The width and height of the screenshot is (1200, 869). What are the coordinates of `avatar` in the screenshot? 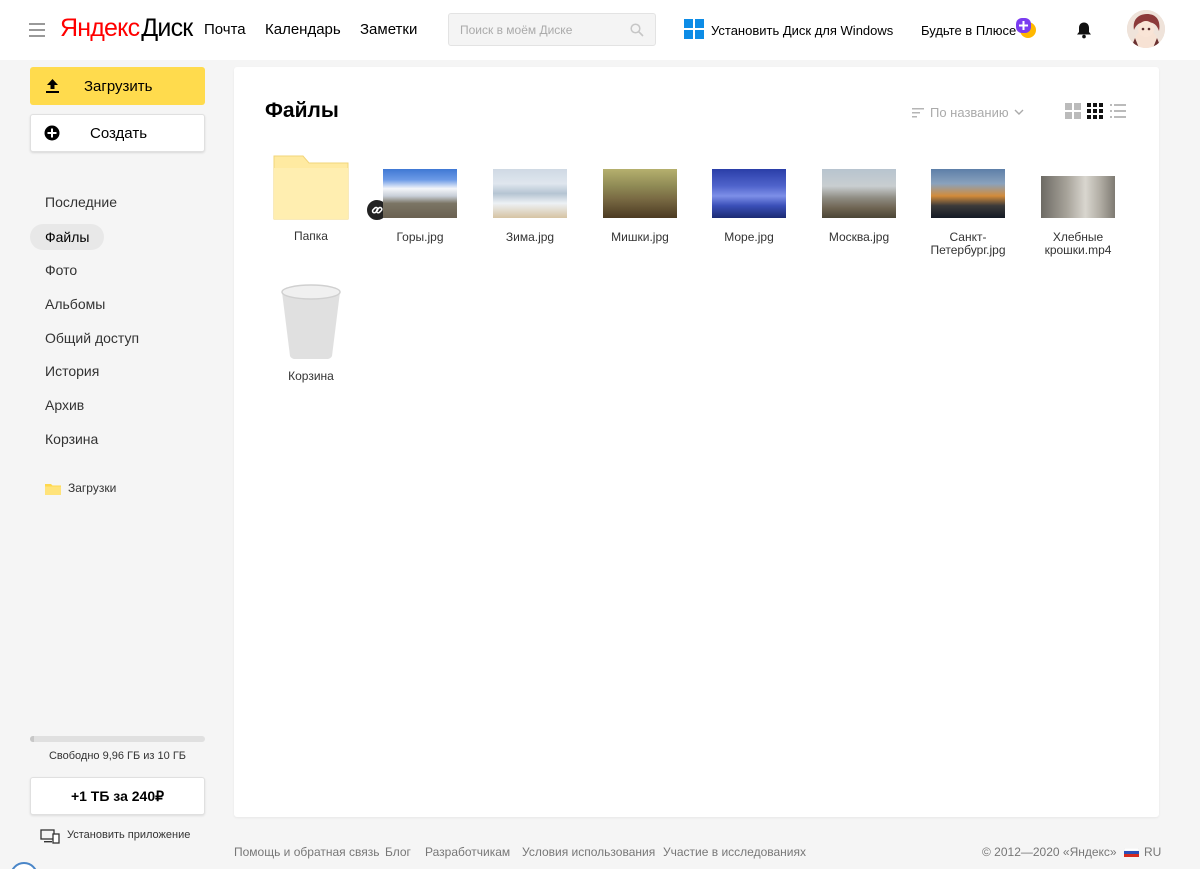 It's located at (1146, 29).